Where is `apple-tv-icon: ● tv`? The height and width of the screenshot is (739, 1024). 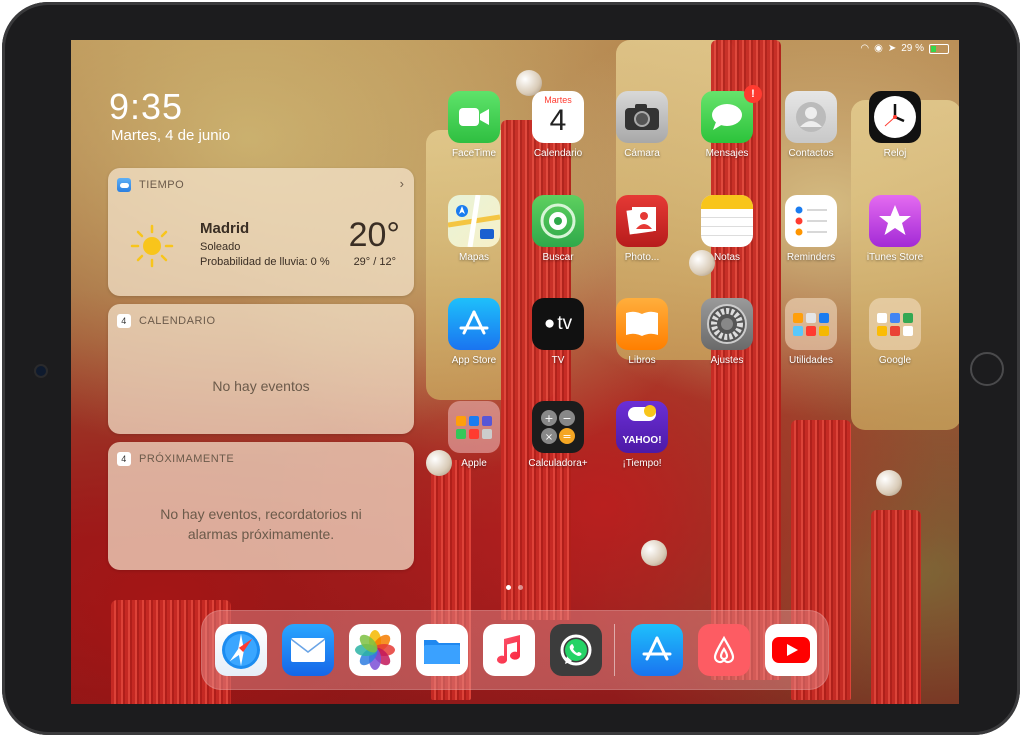
apple-tv-icon: ● tv is located at coordinates (558, 324).